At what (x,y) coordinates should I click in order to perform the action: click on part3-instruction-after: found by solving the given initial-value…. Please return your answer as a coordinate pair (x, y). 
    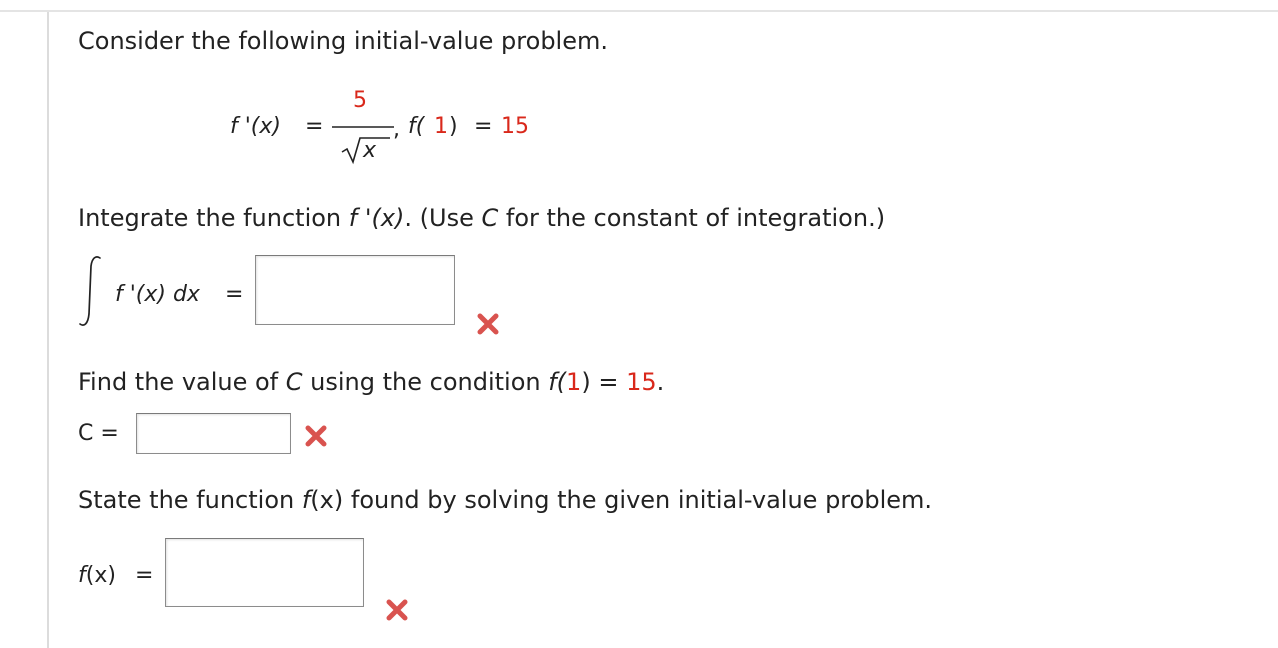
    Looking at the image, I should click on (638, 500).